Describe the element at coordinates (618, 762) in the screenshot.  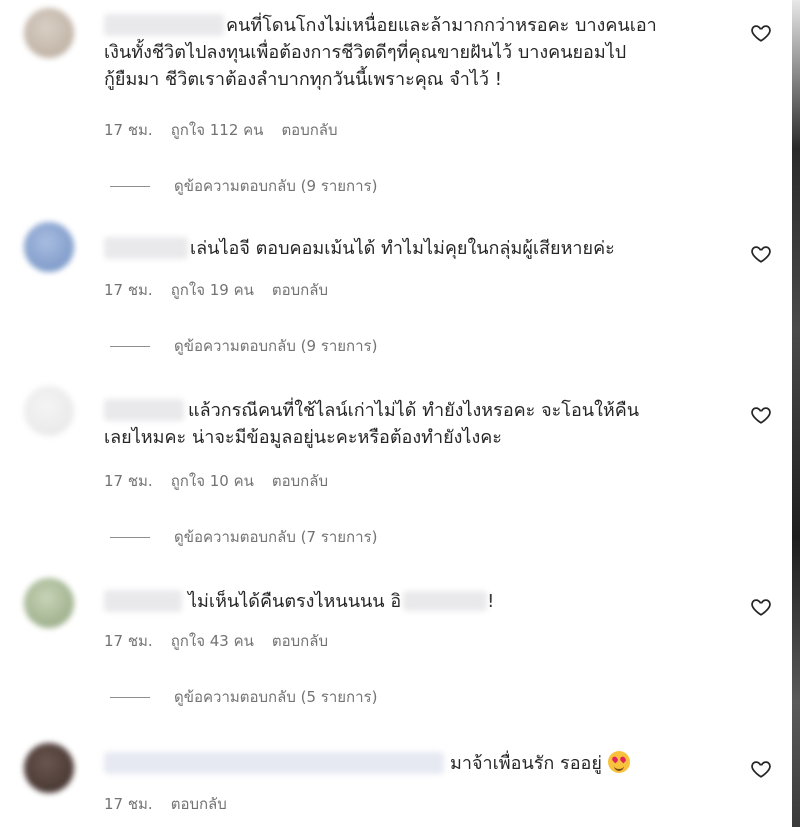
I see `smiling-face-with-hearts-icon` at that location.